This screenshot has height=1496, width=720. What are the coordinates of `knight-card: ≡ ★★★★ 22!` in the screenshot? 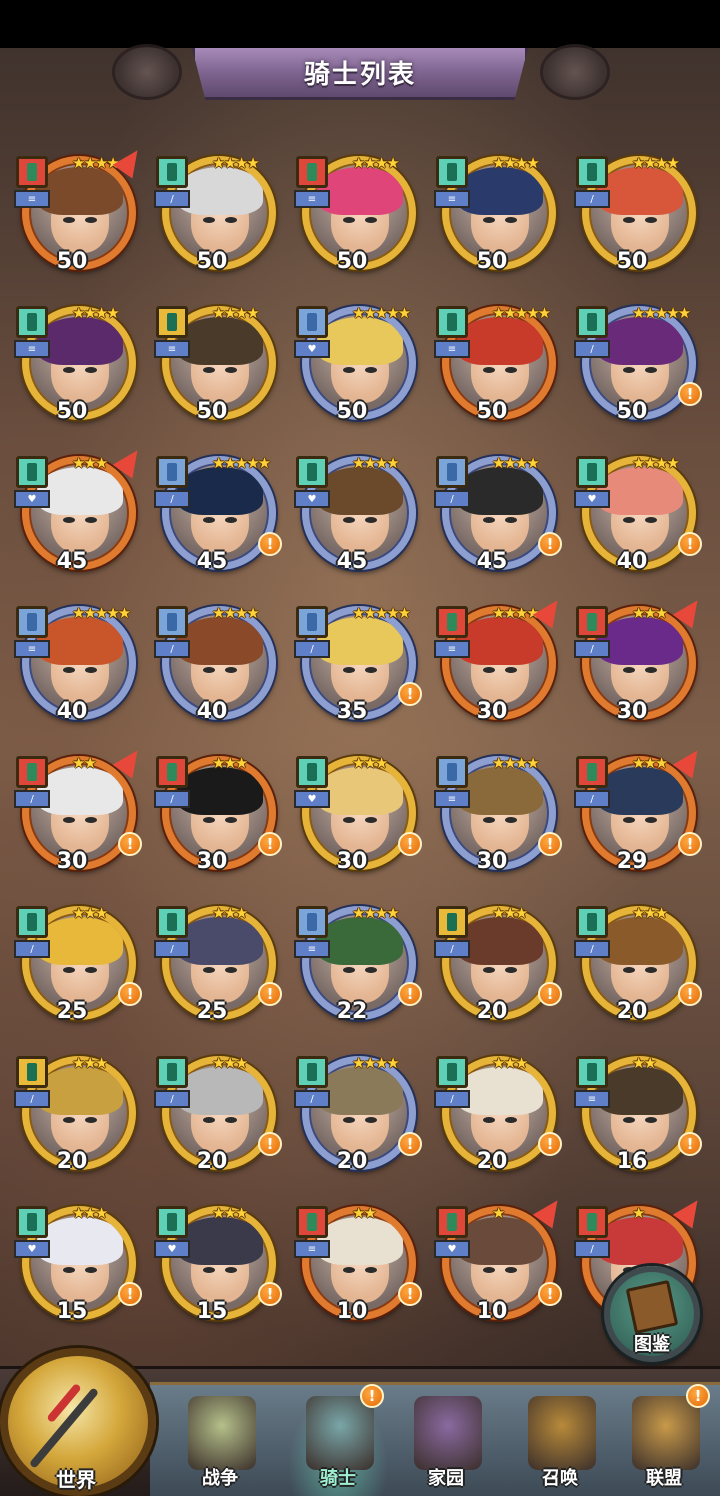 It's located at (360, 964).